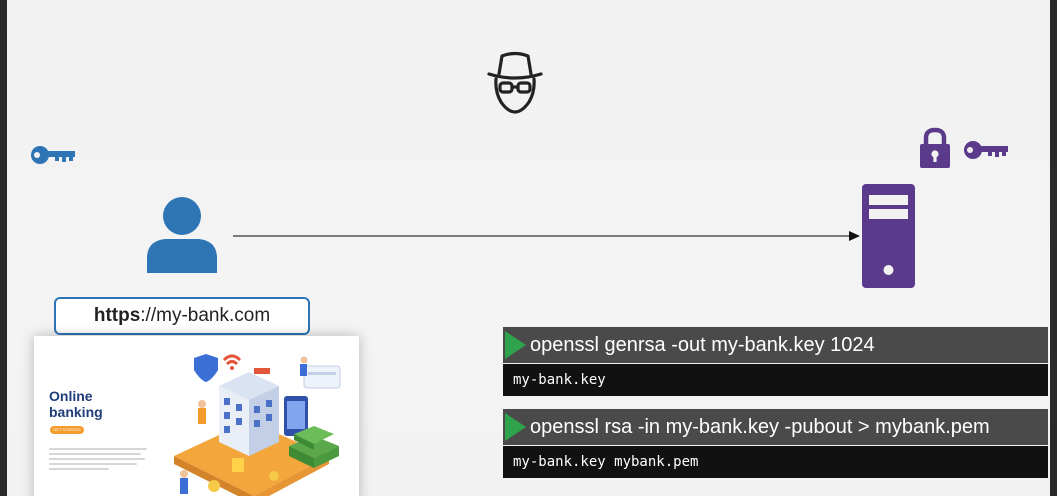  What do you see at coordinates (546, 236) in the screenshot?
I see `request-arrow` at bounding box center [546, 236].